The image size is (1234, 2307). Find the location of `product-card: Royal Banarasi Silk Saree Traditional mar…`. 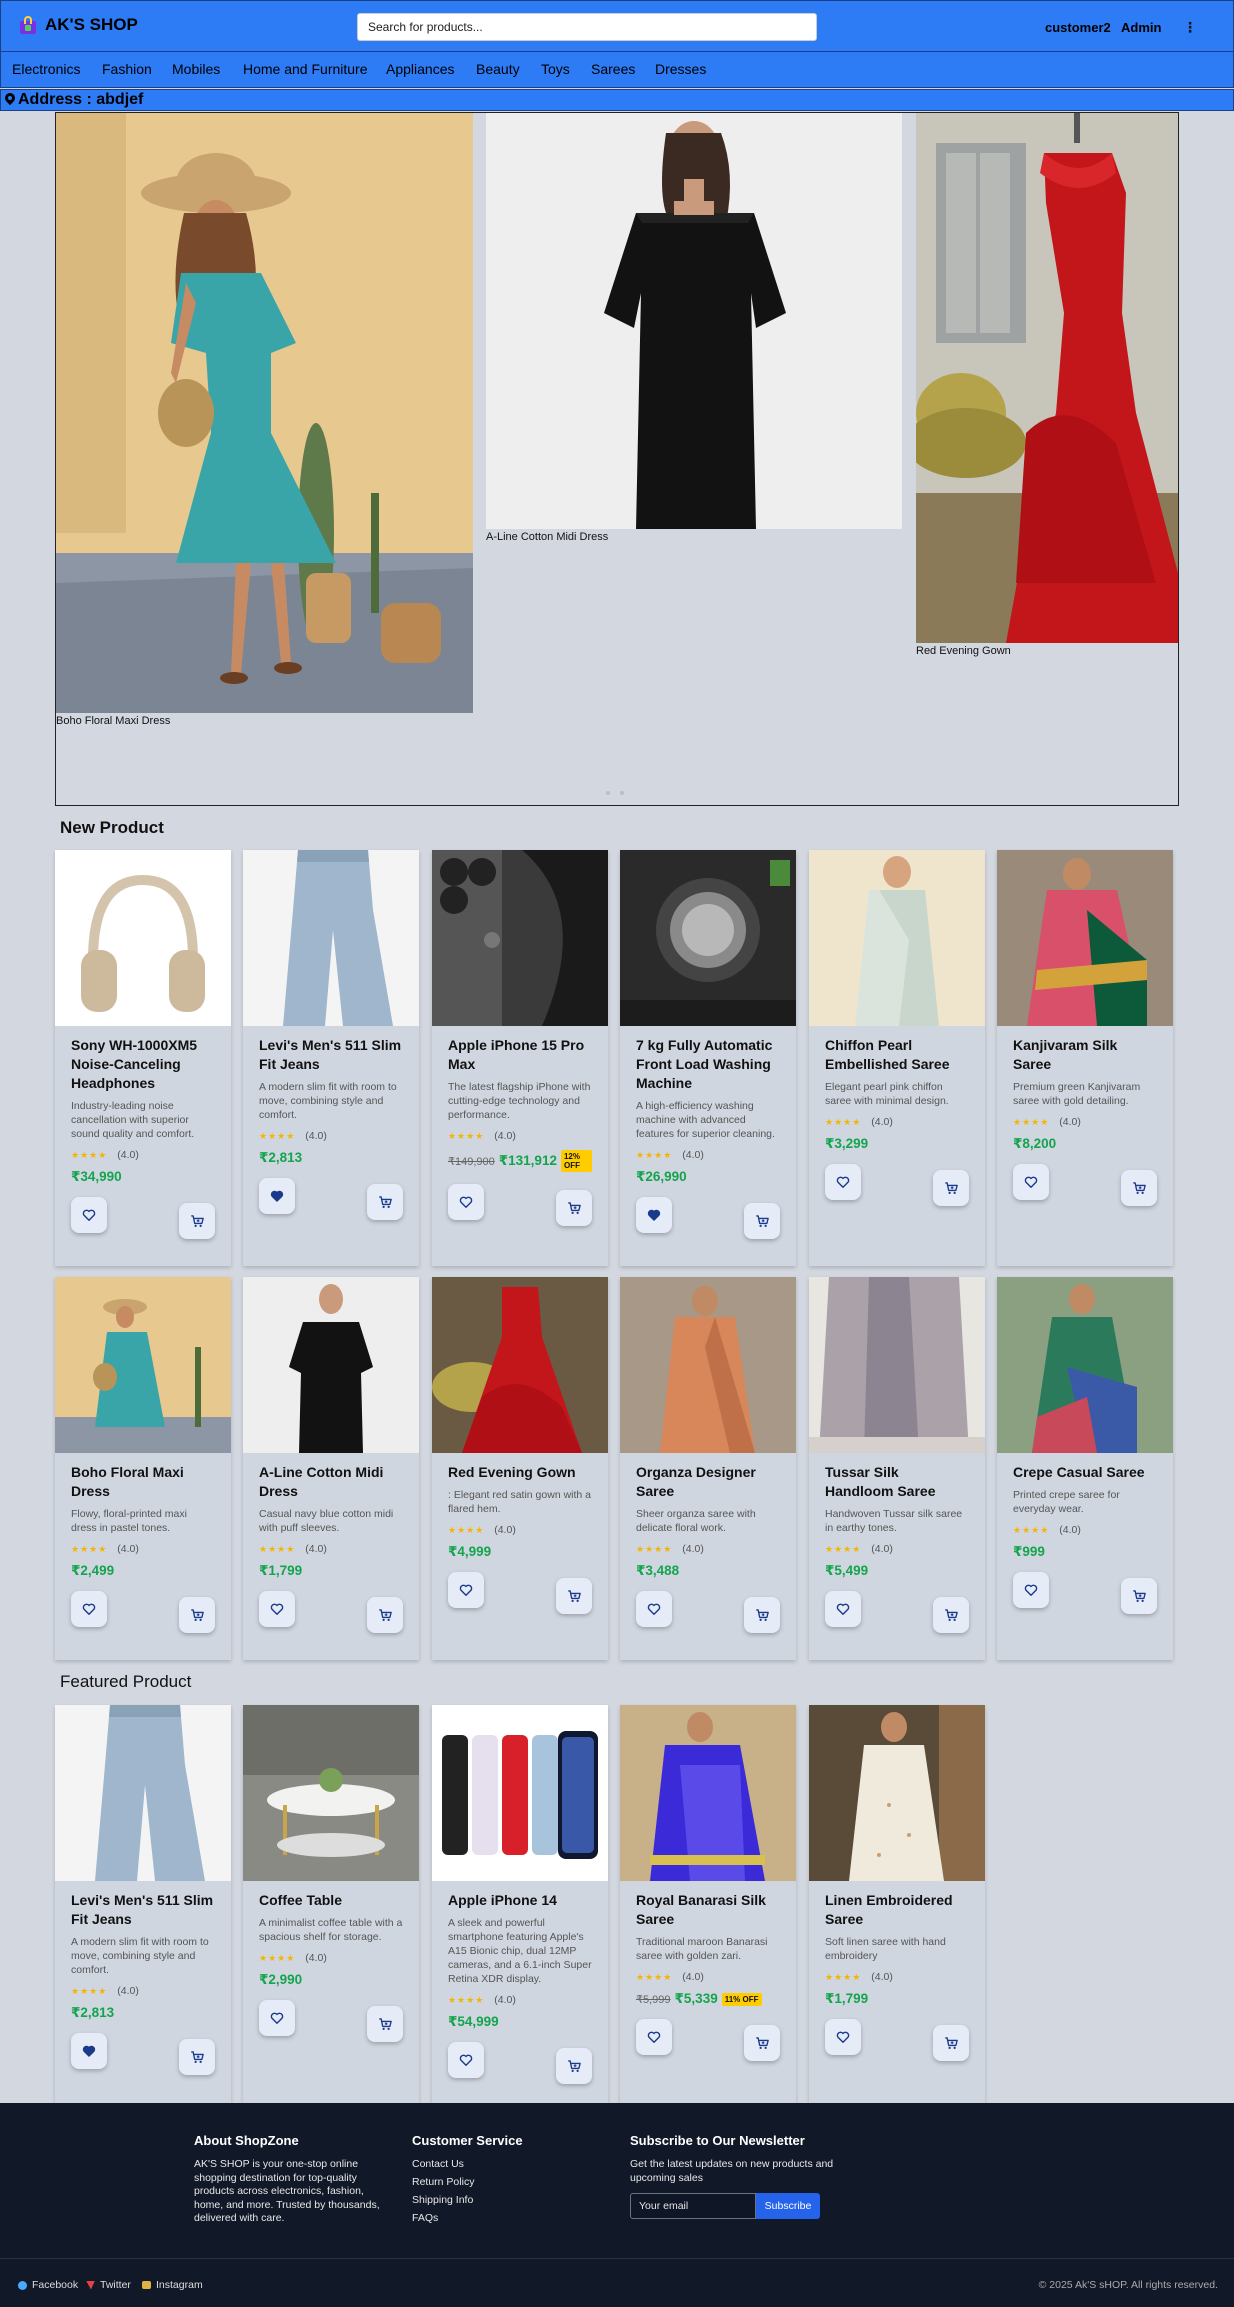

product-card: Royal Banarasi Silk Saree Traditional mar… is located at coordinates (708, 1904).